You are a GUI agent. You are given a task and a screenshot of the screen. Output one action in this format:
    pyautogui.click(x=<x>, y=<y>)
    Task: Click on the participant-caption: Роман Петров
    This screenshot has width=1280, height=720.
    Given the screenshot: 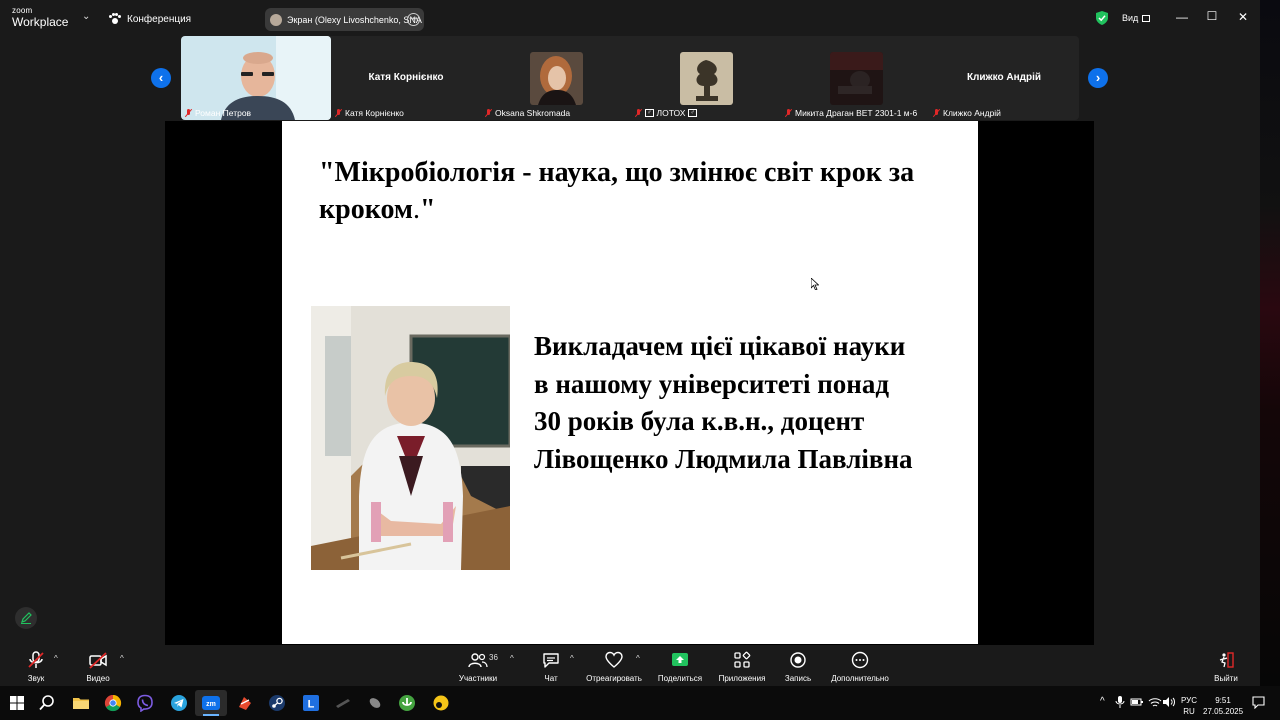 What is the action you would take?
    pyautogui.click(x=218, y=113)
    